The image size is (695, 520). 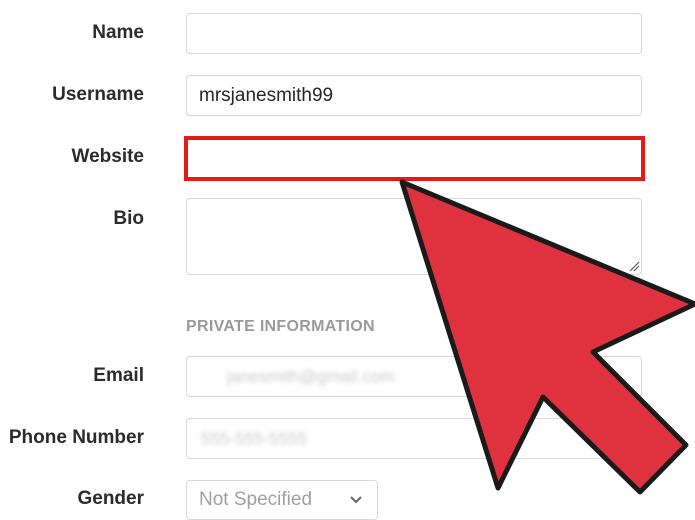 I want to click on email-input: janesmith@gmail.com, so click(x=414, y=376).